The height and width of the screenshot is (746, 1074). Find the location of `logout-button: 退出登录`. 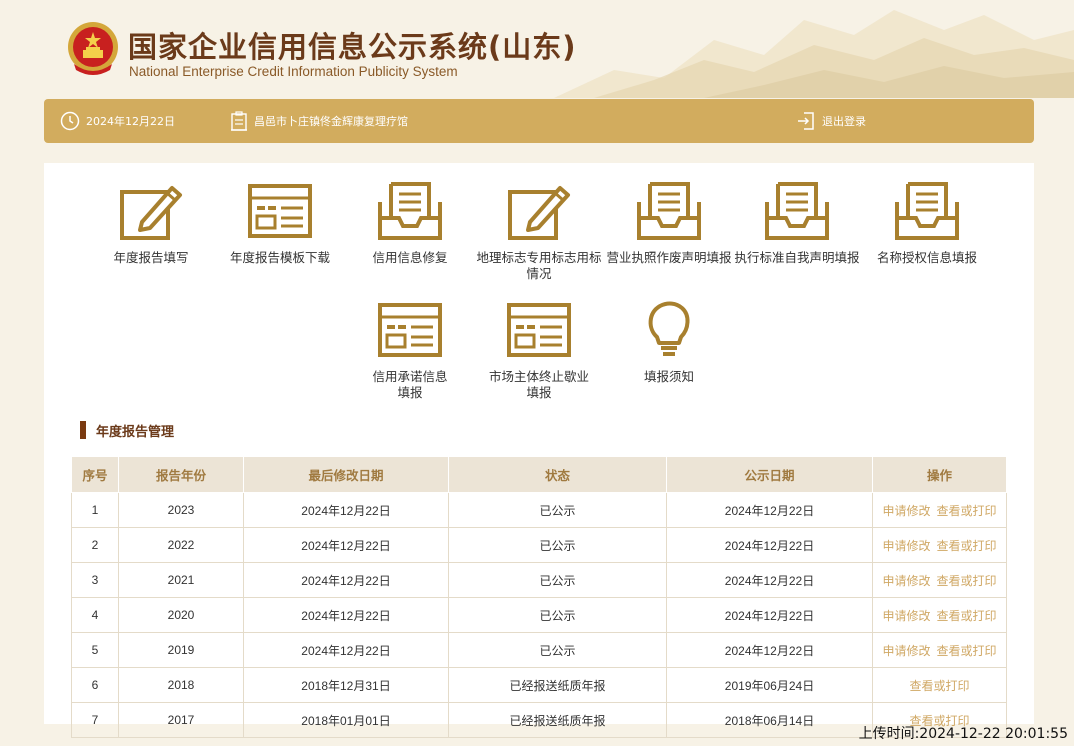

logout-button: 退出登录 is located at coordinates (831, 121).